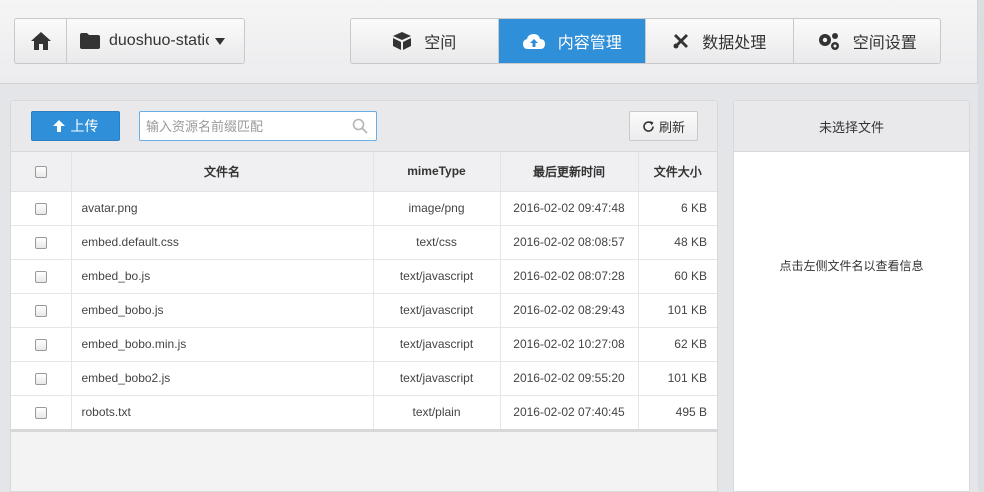  I want to click on tab-content-management-label: 内容管理, so click(589, 43).